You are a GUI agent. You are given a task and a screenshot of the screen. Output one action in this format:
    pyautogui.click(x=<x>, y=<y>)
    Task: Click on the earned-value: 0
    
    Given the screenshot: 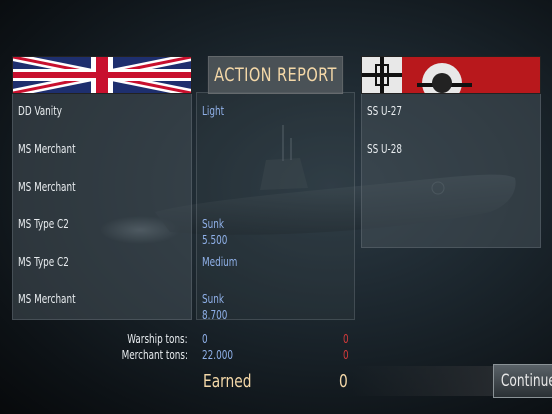 What is the action you would take?
    pyautogui.click(x=343, y=381)
    